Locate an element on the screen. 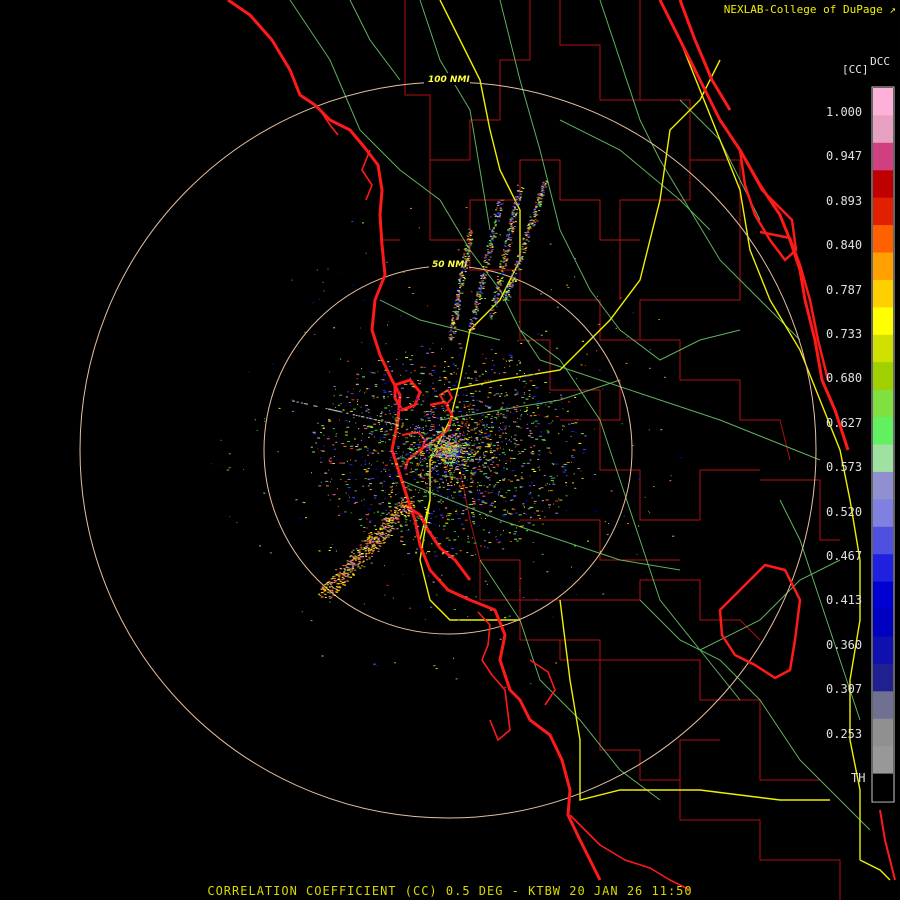 The height and width of the screenshot is (900, 900). legend-label: TH is located at coordinates (858, 778).